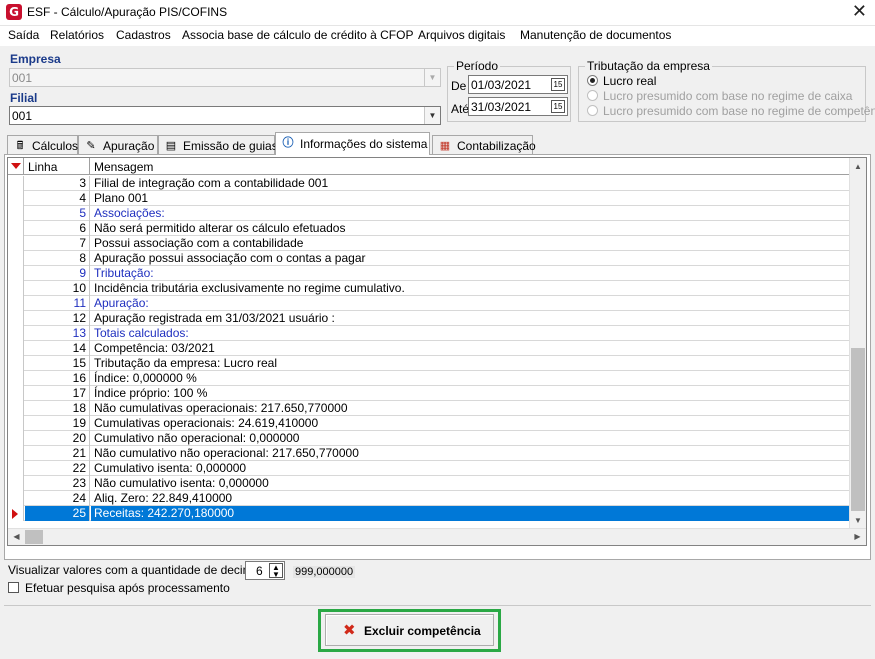  What do you see at coordinates (429, 513) in the screenshot?
I see `table-row: 25 Receitas: 242.270,180000` at bounding box center [429, 513].